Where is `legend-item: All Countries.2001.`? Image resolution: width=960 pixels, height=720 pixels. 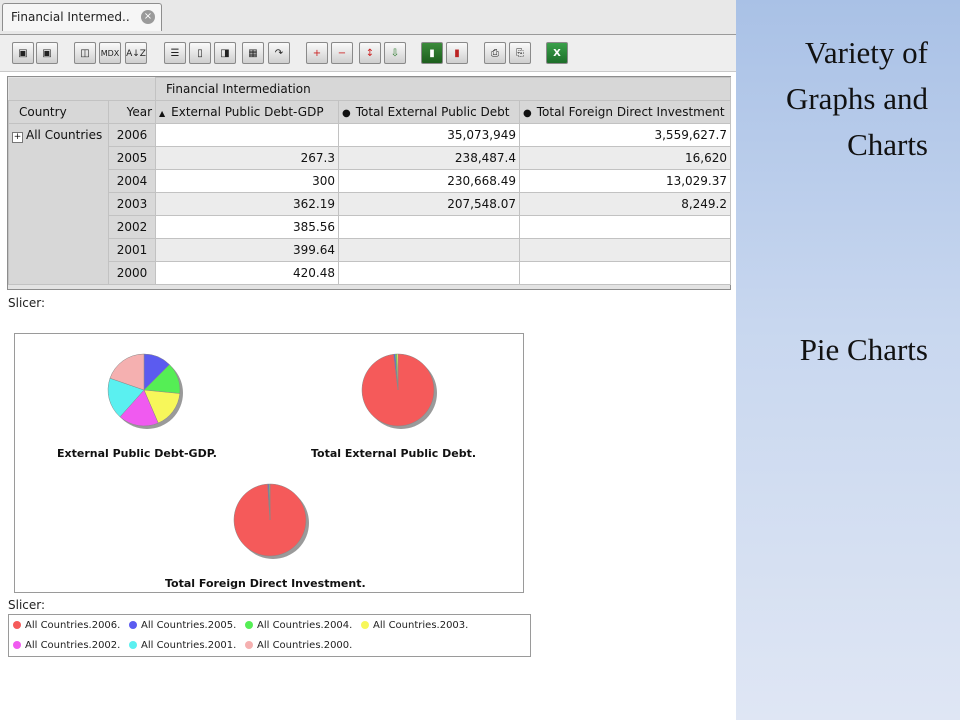
legend-item: All Countries.2001. is located at coordinates (182, 645).